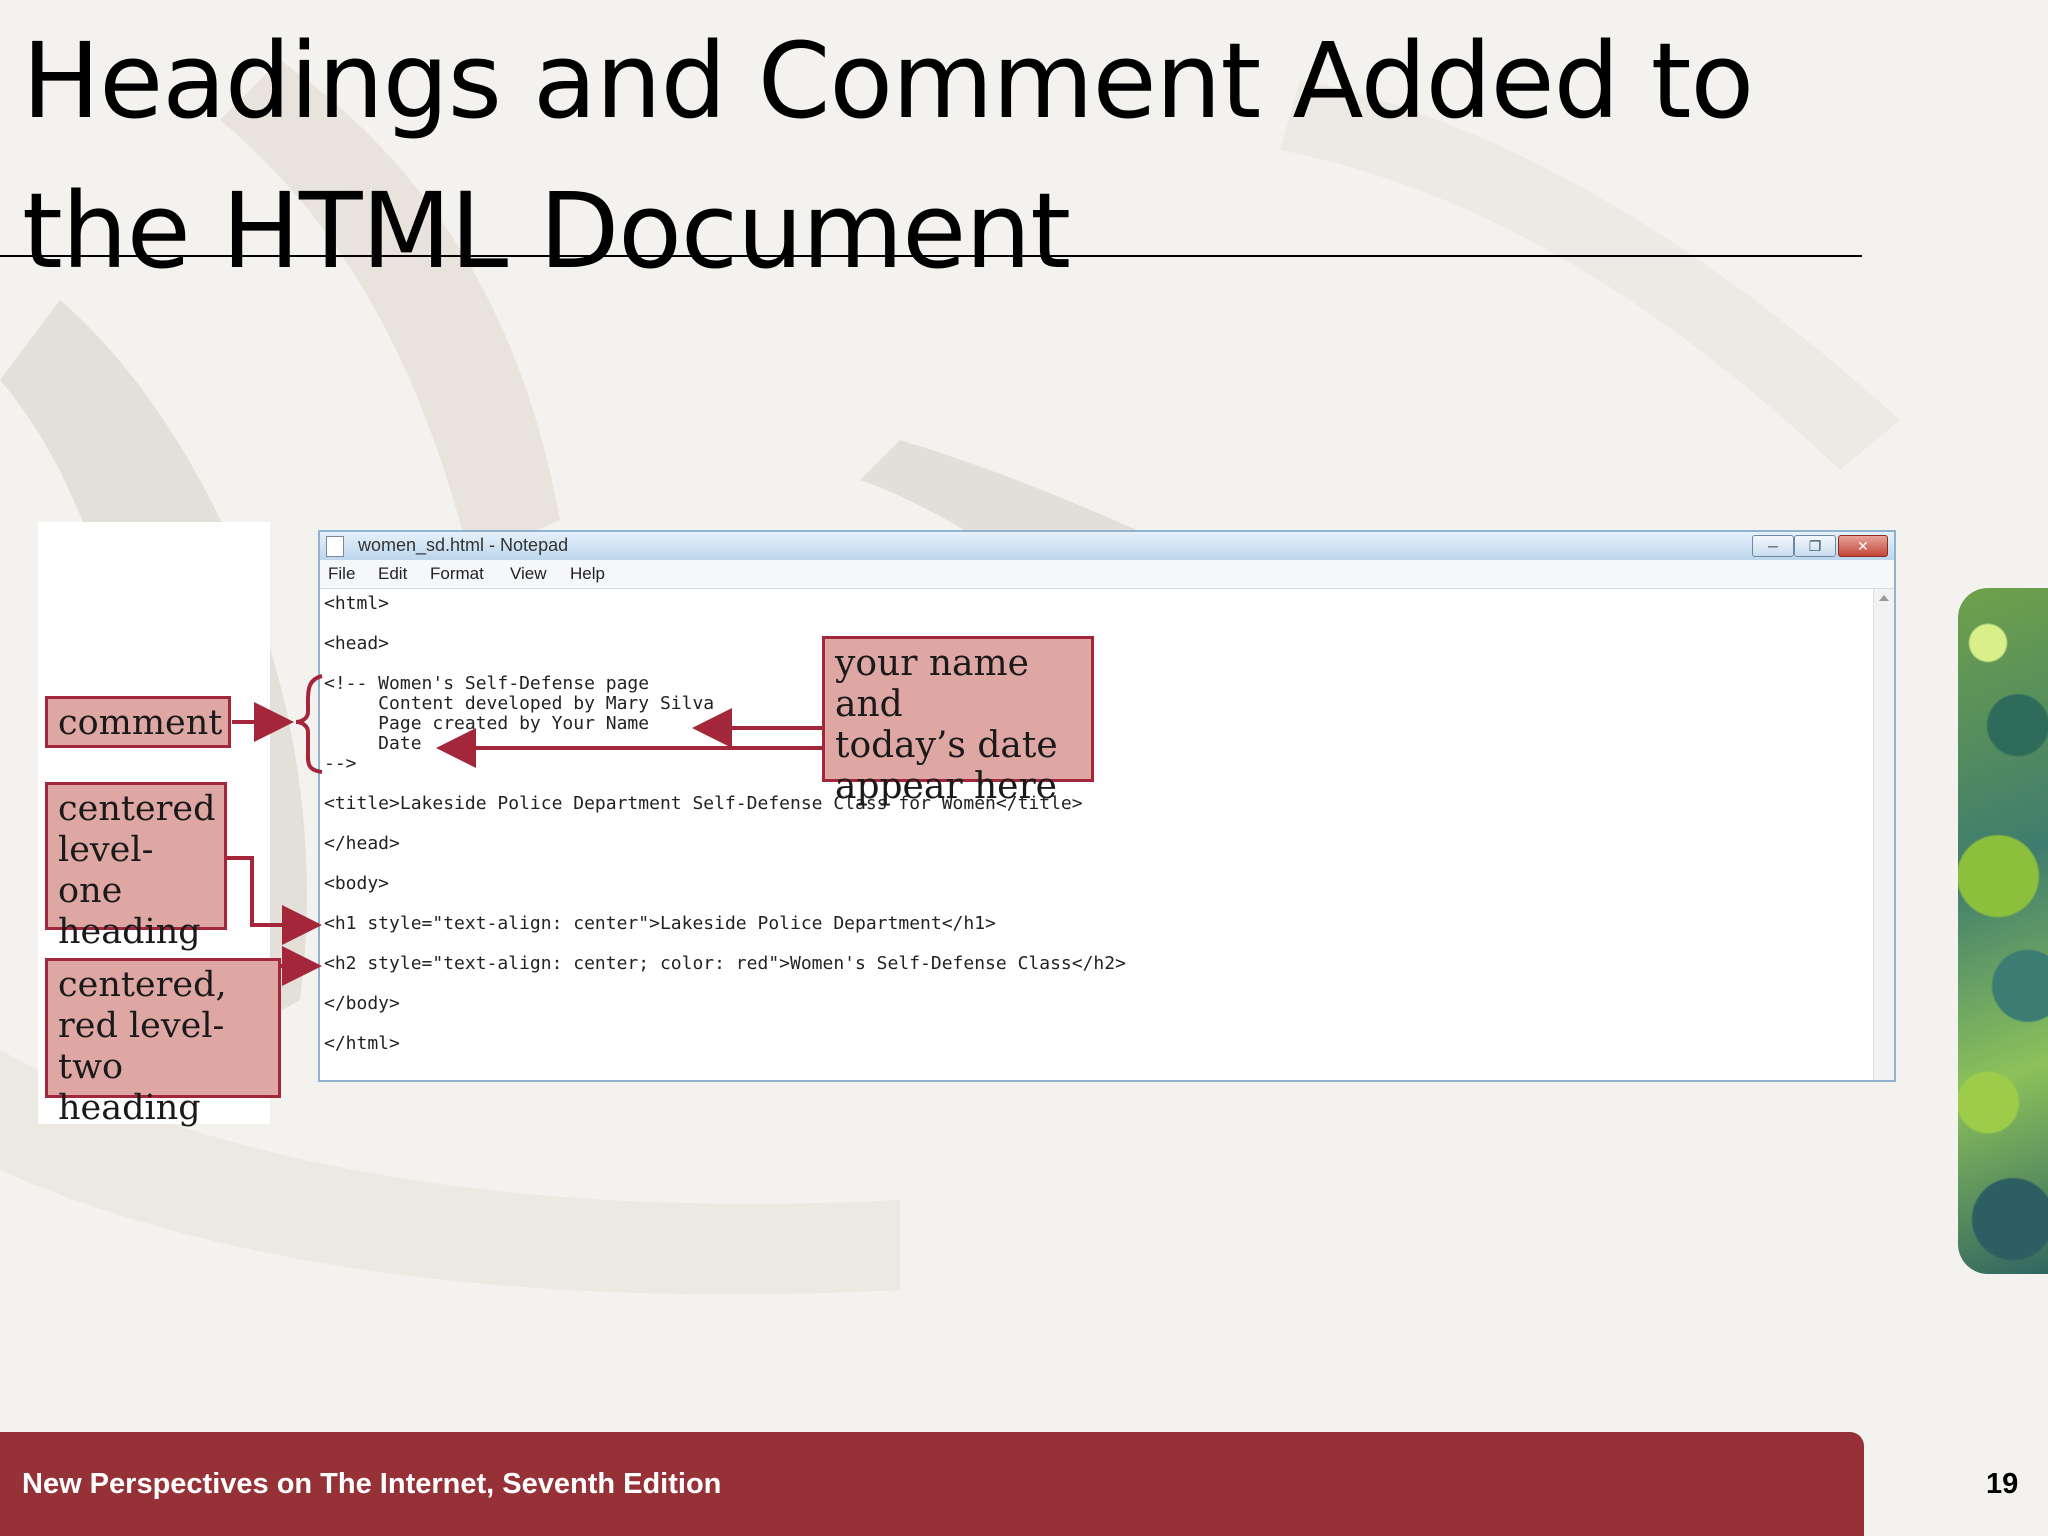  What do you see at coordinates (335, 546) in the screenshot?
I see `notepad-icon` at bounding box center [335, 546].